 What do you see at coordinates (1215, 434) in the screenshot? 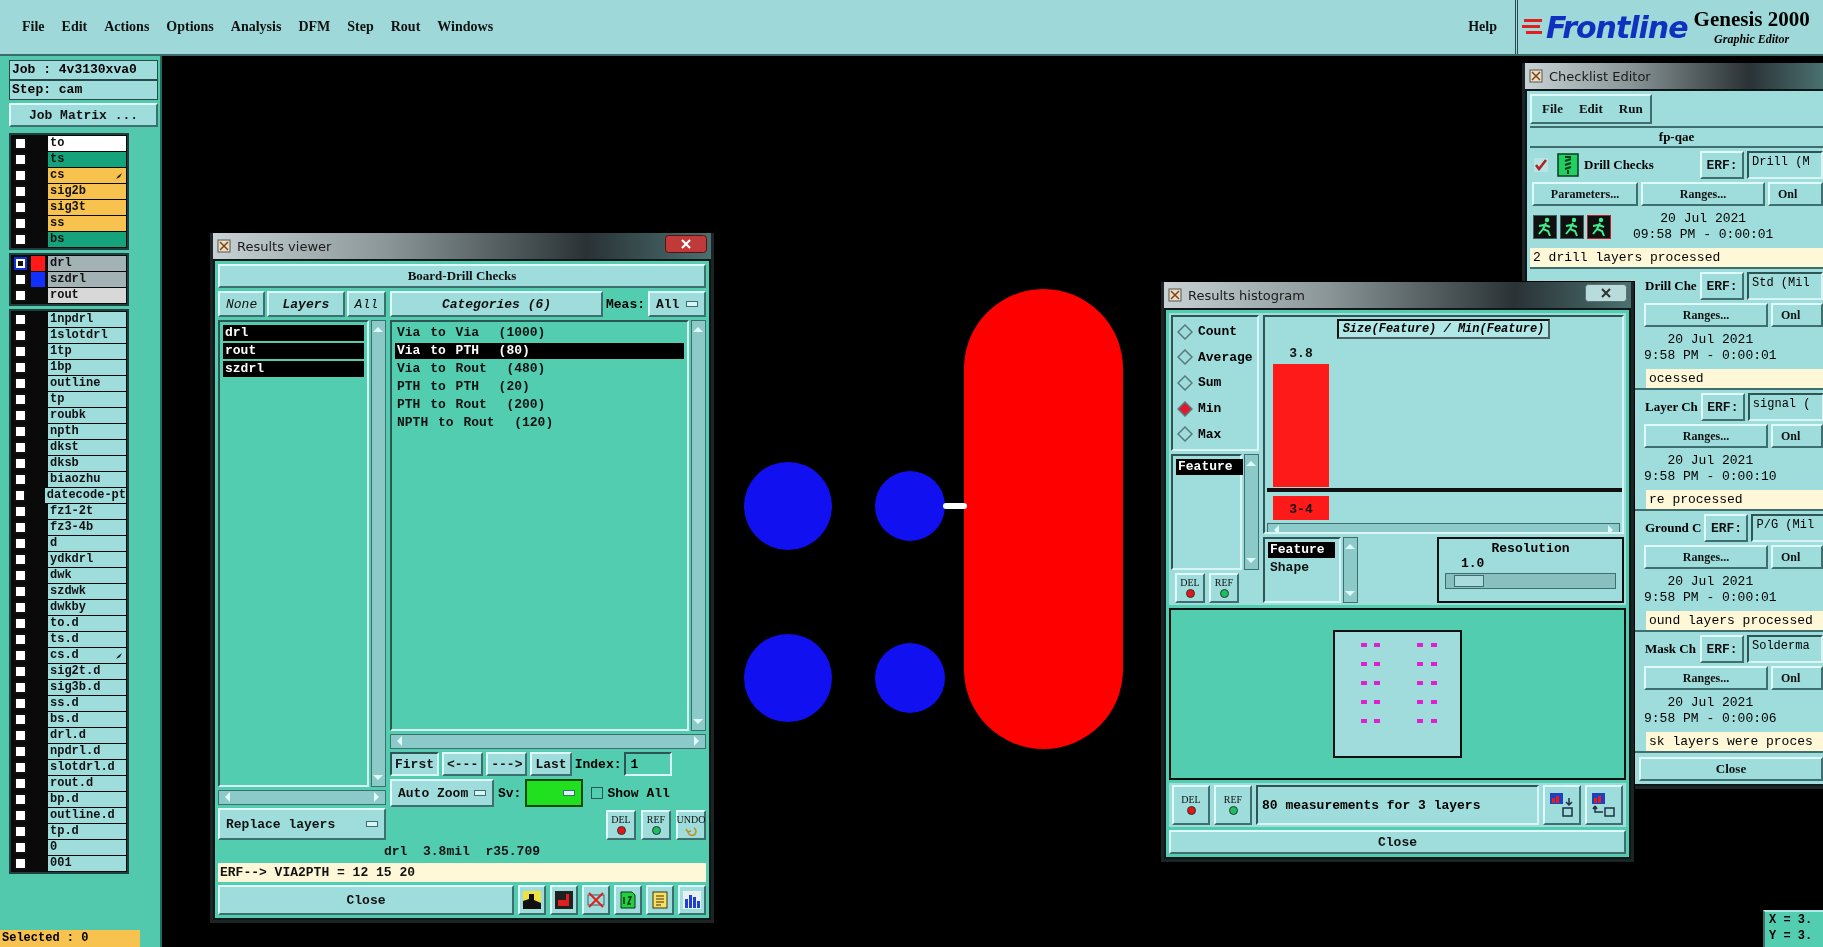
I see `measure-radio: Max` at bounding box center [1215, 434].